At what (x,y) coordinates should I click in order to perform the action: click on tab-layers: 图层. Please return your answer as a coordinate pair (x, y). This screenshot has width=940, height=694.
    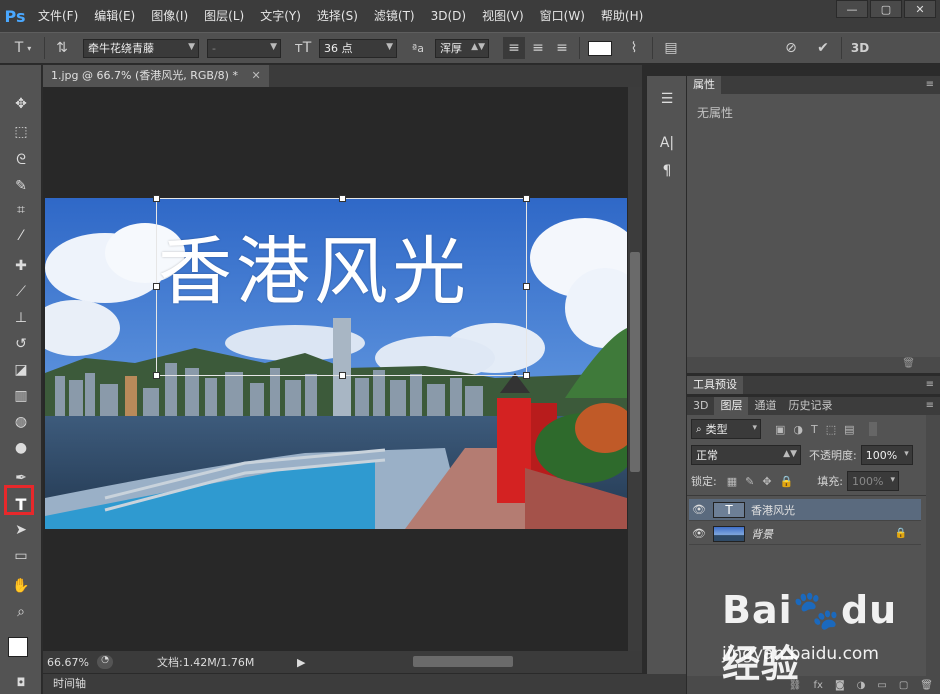
    Looking at the image, I should click on (731, 406).